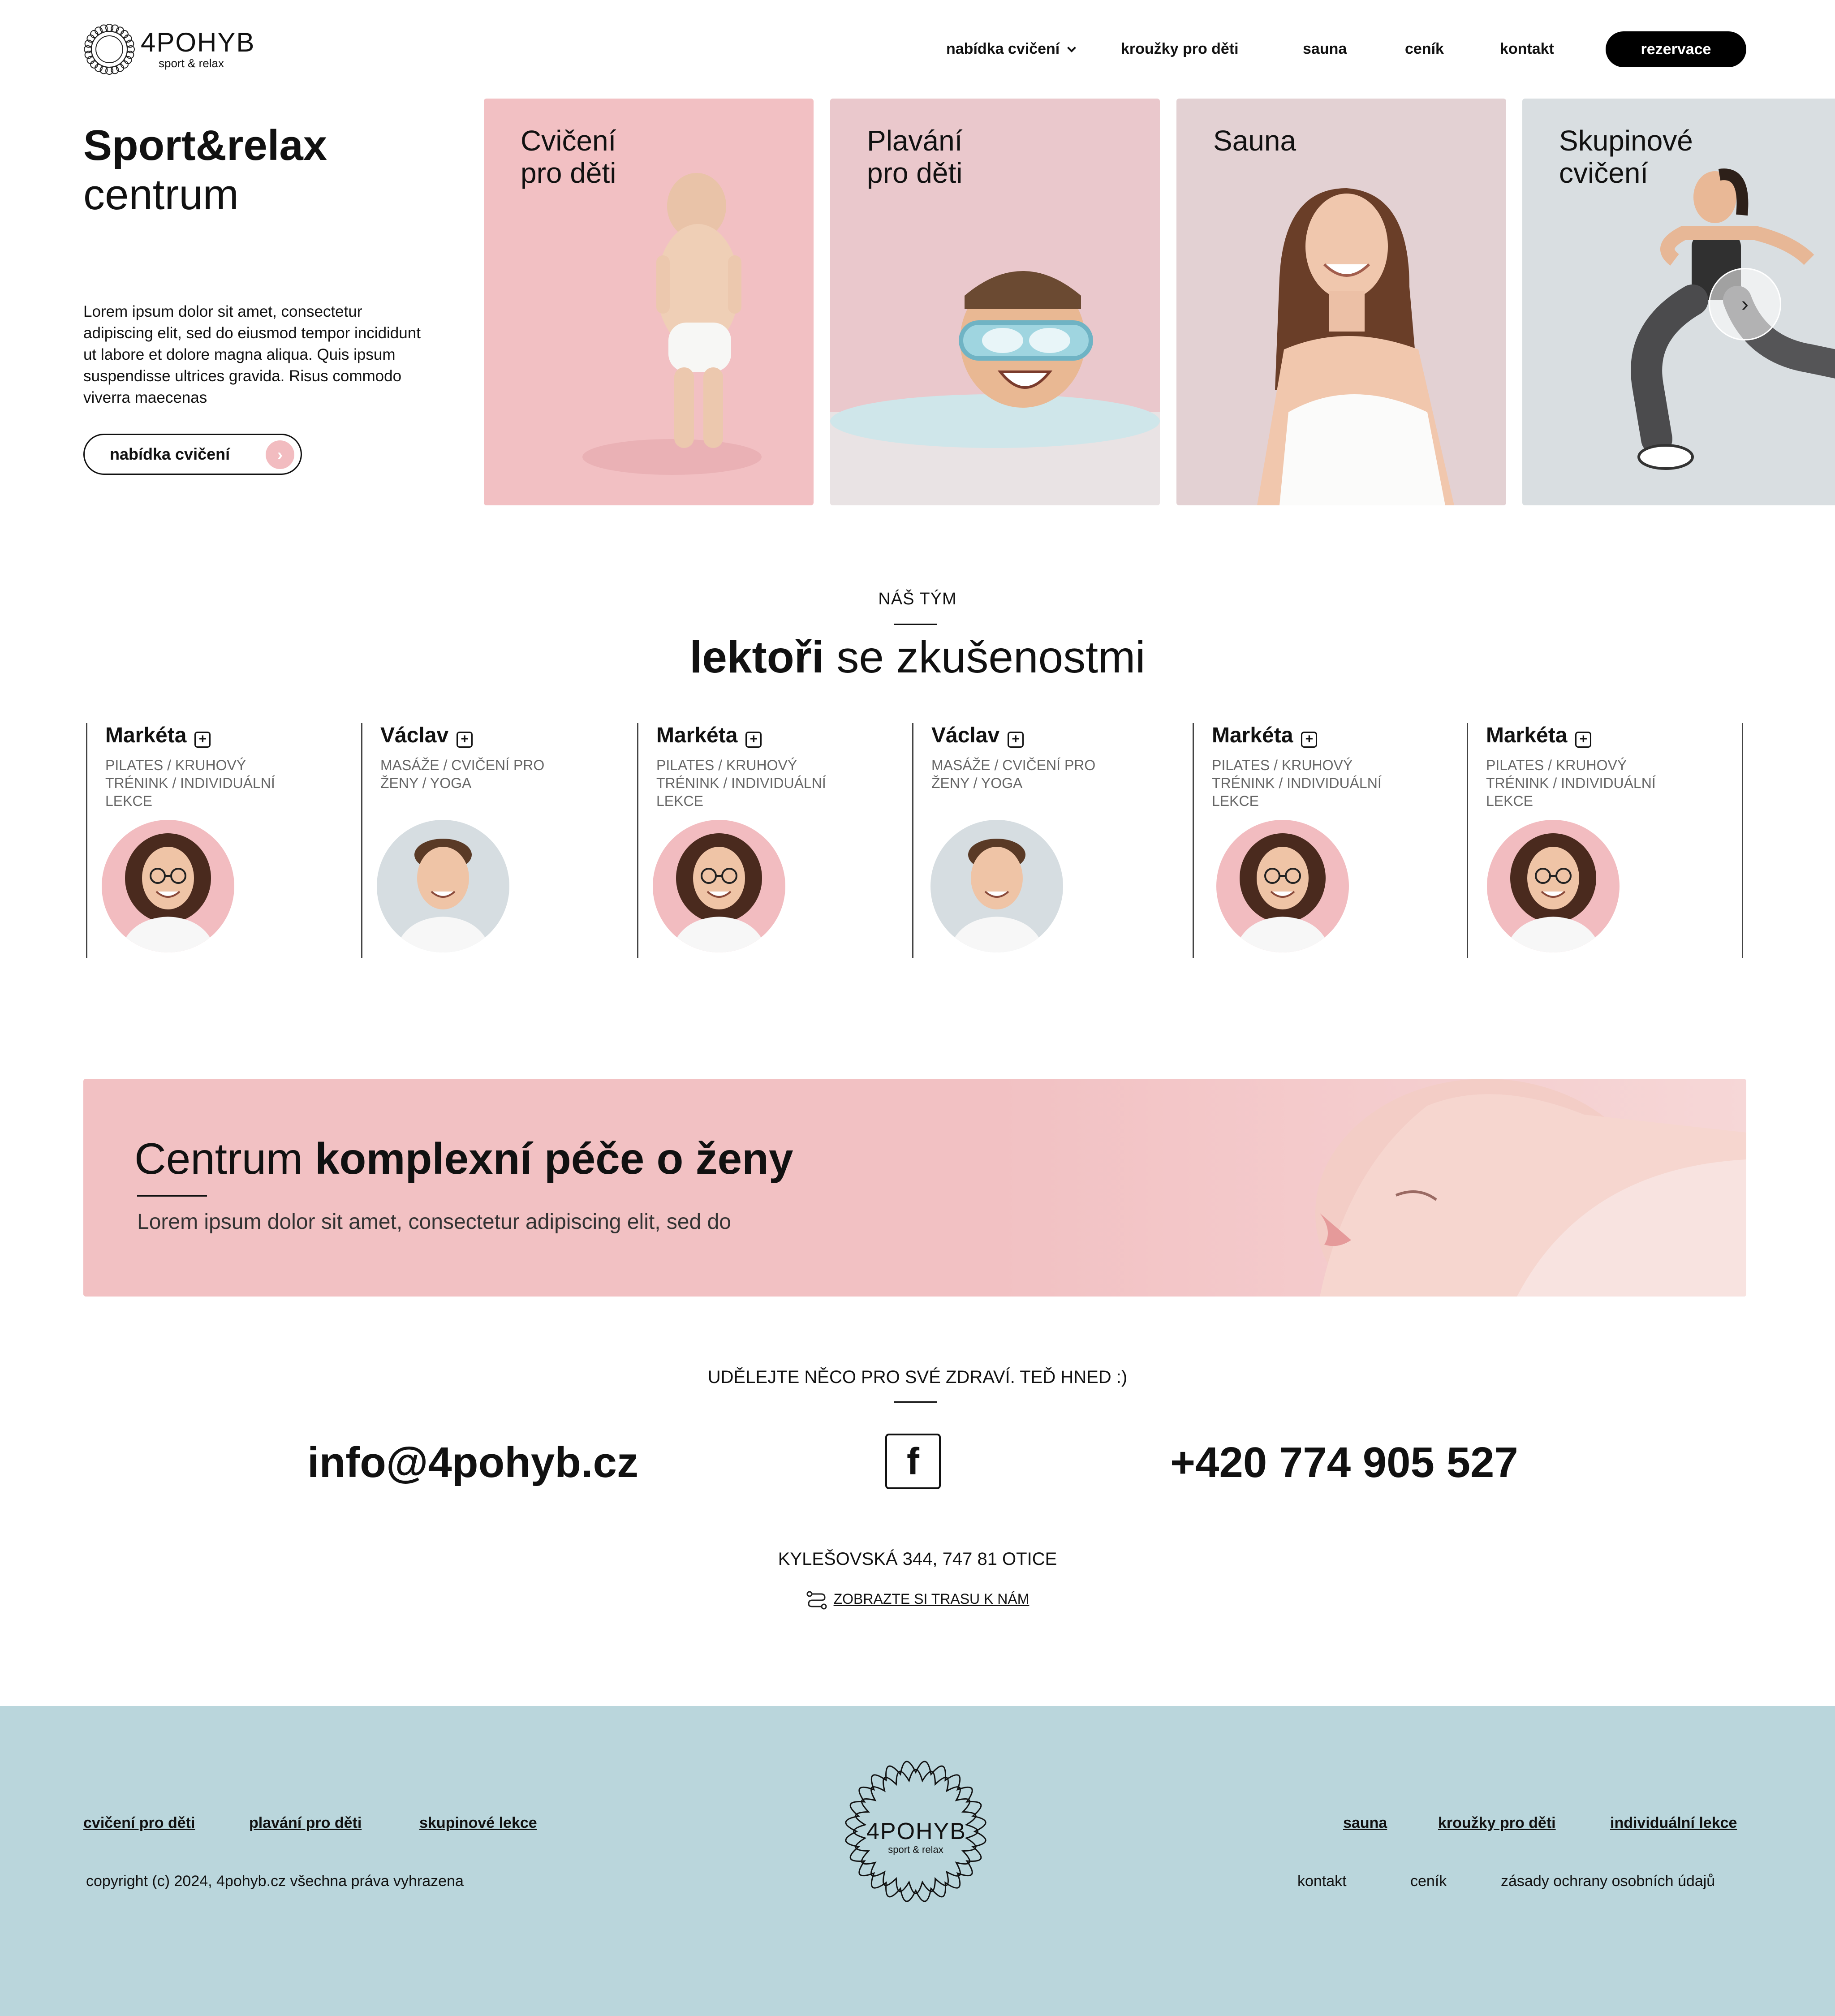 The image size is (1835, 2016). Describe the element at coordinates (205, 145) in the screenshot. I see `hero-title-bold: Sport&relax` at that location.